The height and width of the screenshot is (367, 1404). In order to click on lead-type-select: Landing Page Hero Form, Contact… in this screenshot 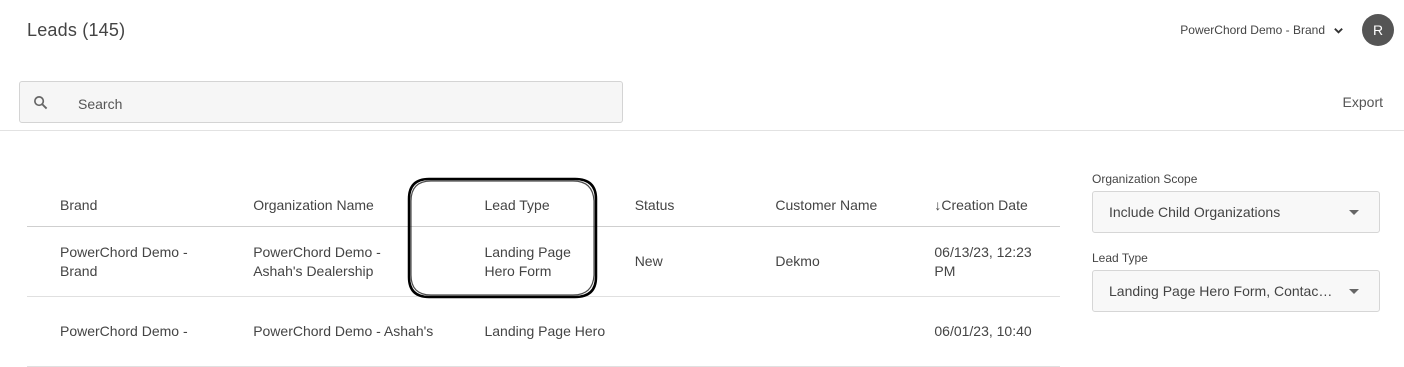, I will do `click(1236, 291)`.